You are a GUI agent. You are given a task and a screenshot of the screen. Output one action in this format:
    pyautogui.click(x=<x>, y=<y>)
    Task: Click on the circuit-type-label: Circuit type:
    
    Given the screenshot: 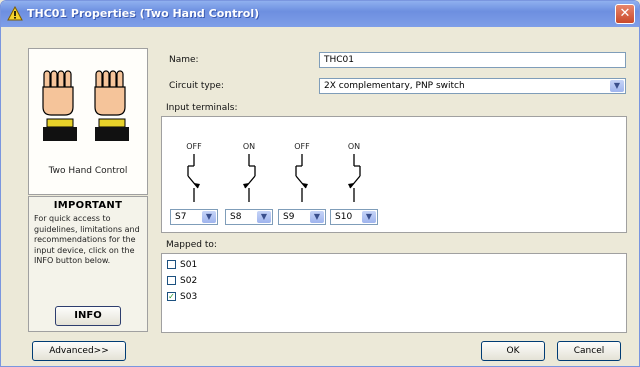 What is the action you would take?
    pyautogui.click(x=196, y=86)
    